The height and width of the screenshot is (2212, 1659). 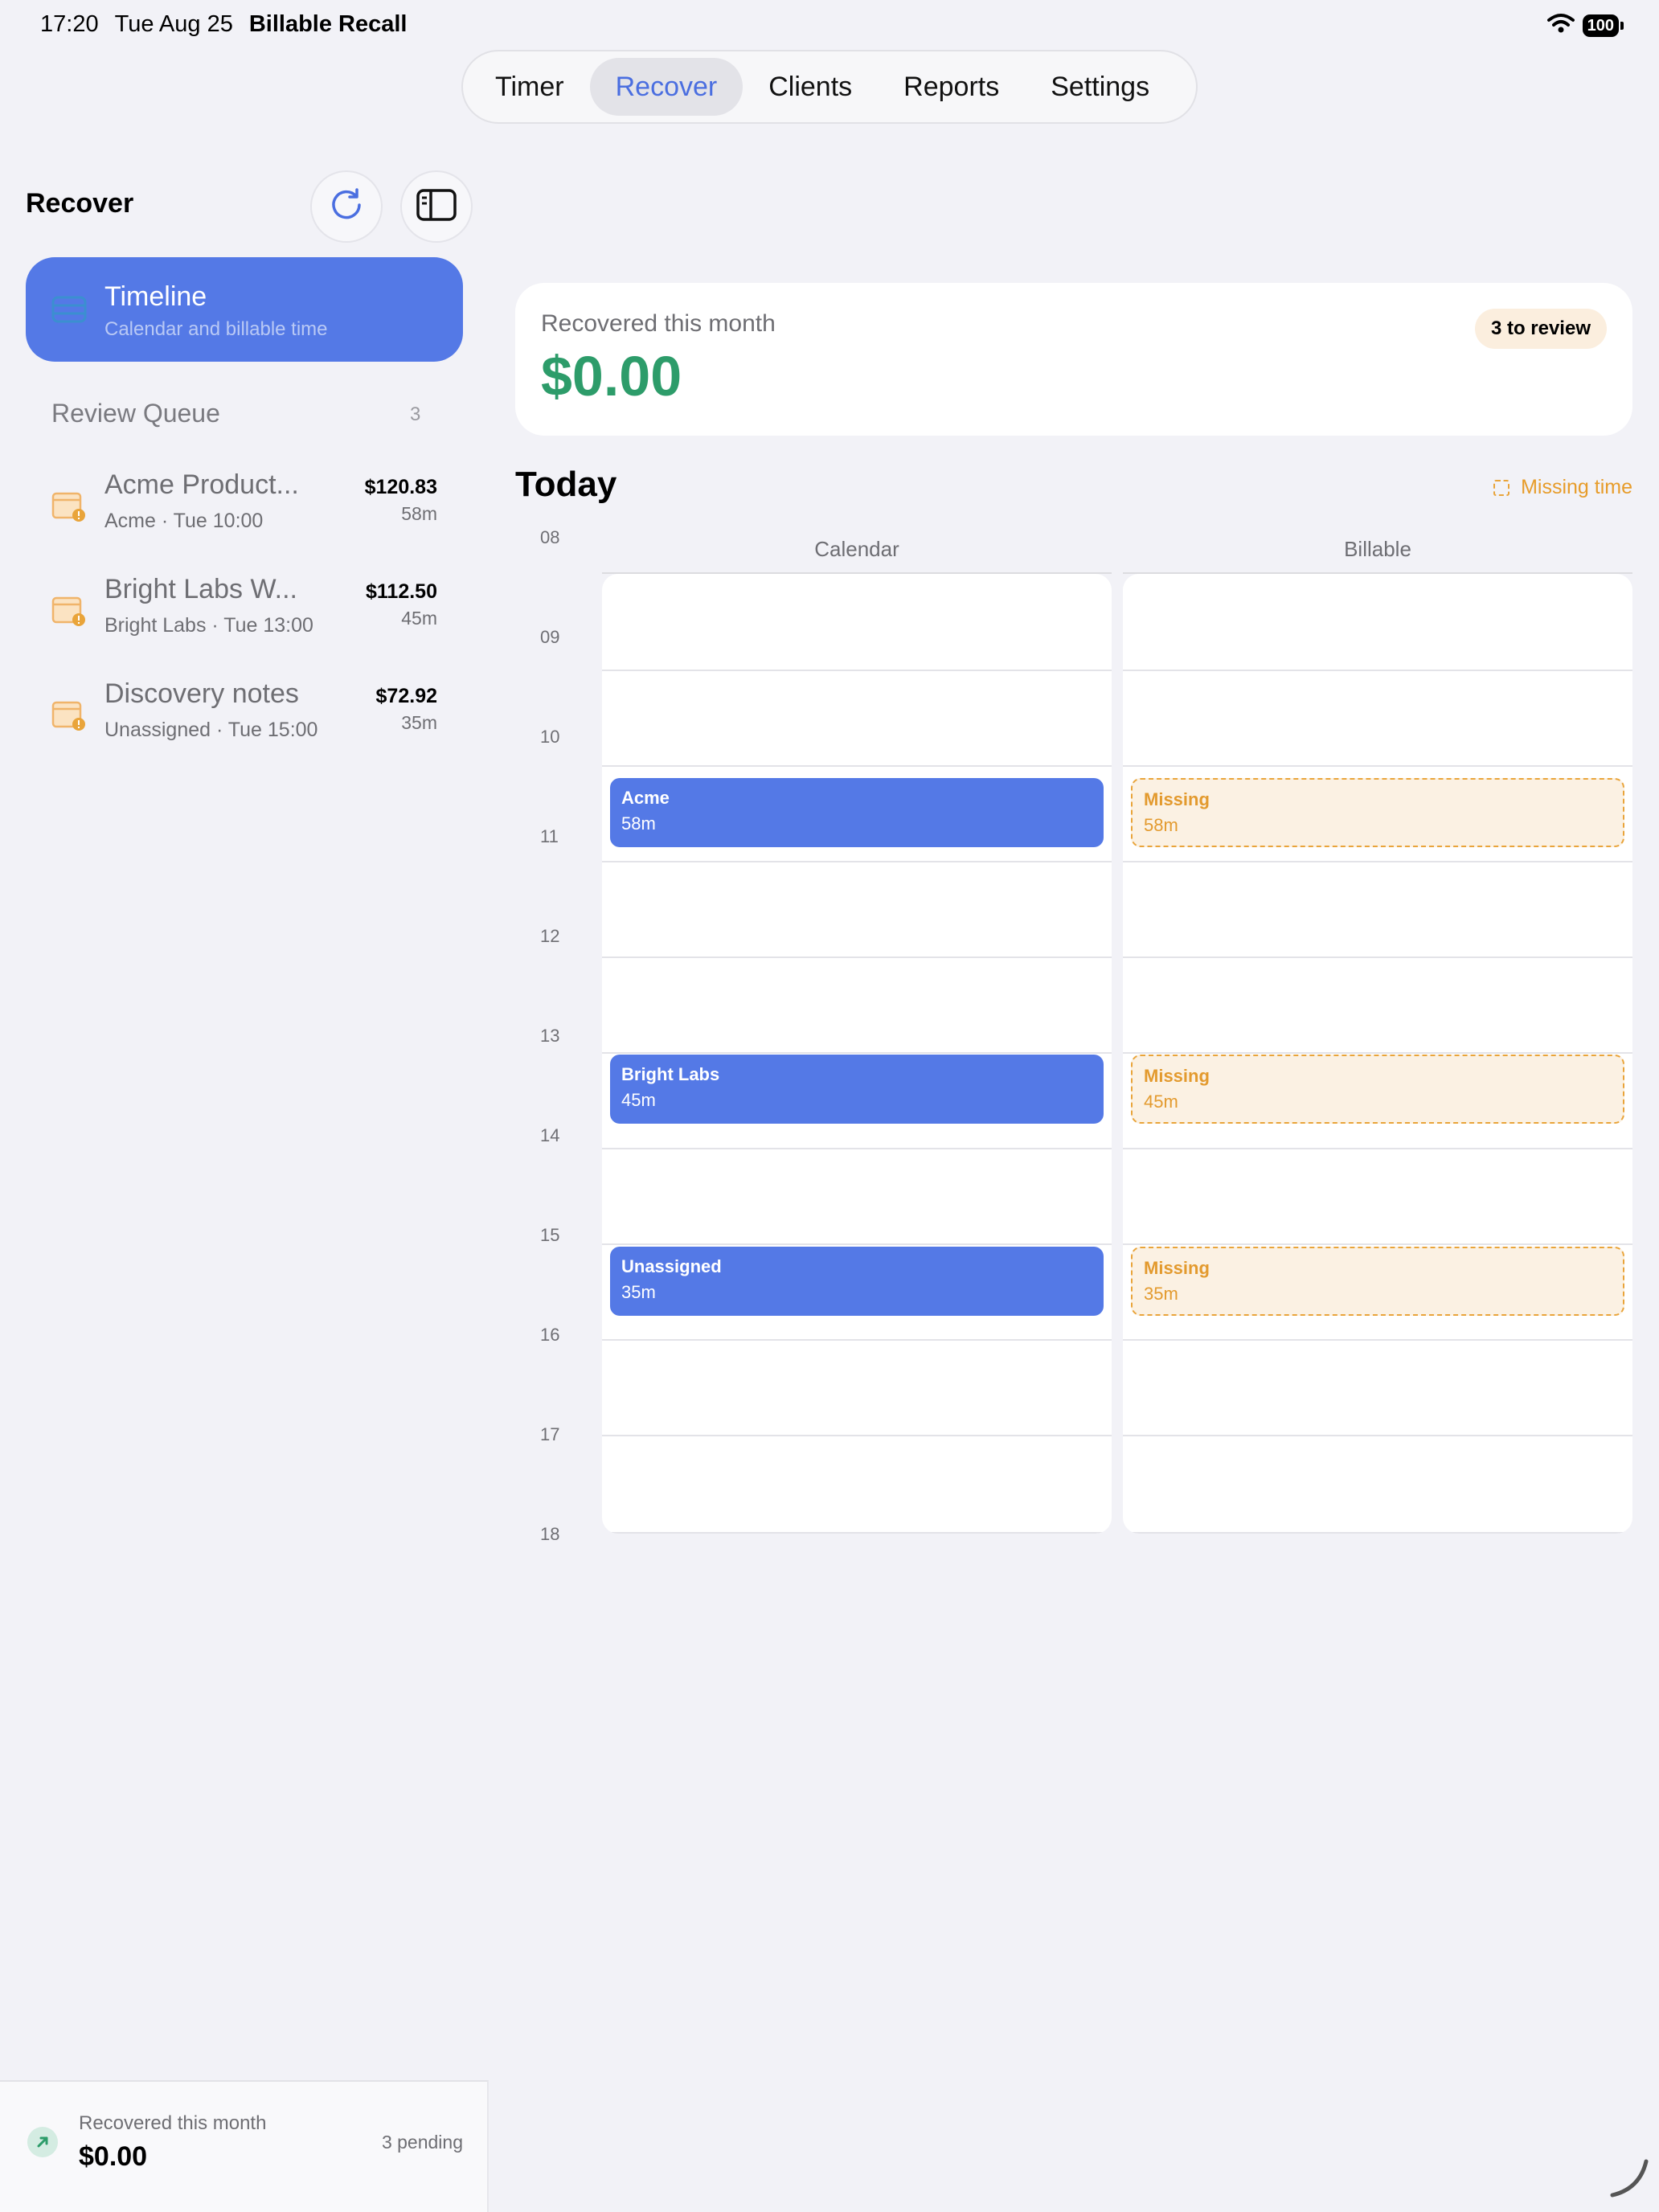 I want to click on hour-label: 08, so click(x=550, y=537).